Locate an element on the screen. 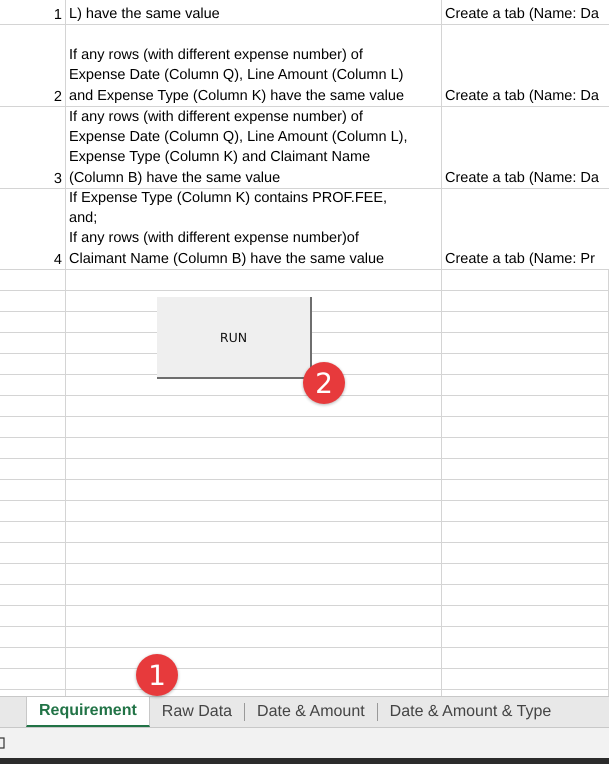  row-number: 1 is located at coordinates (57, 15).